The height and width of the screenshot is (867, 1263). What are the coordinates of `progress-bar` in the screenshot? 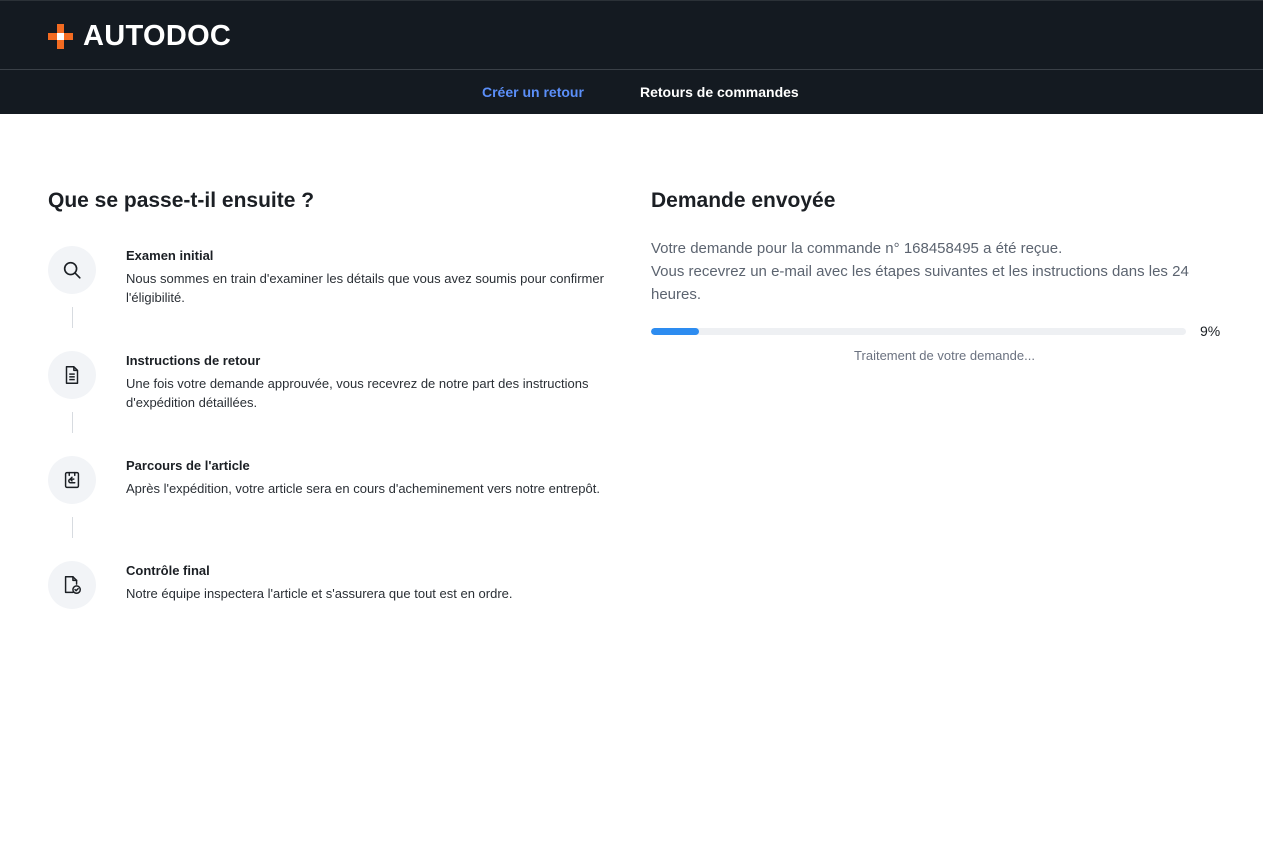 It's located at (918, 331).